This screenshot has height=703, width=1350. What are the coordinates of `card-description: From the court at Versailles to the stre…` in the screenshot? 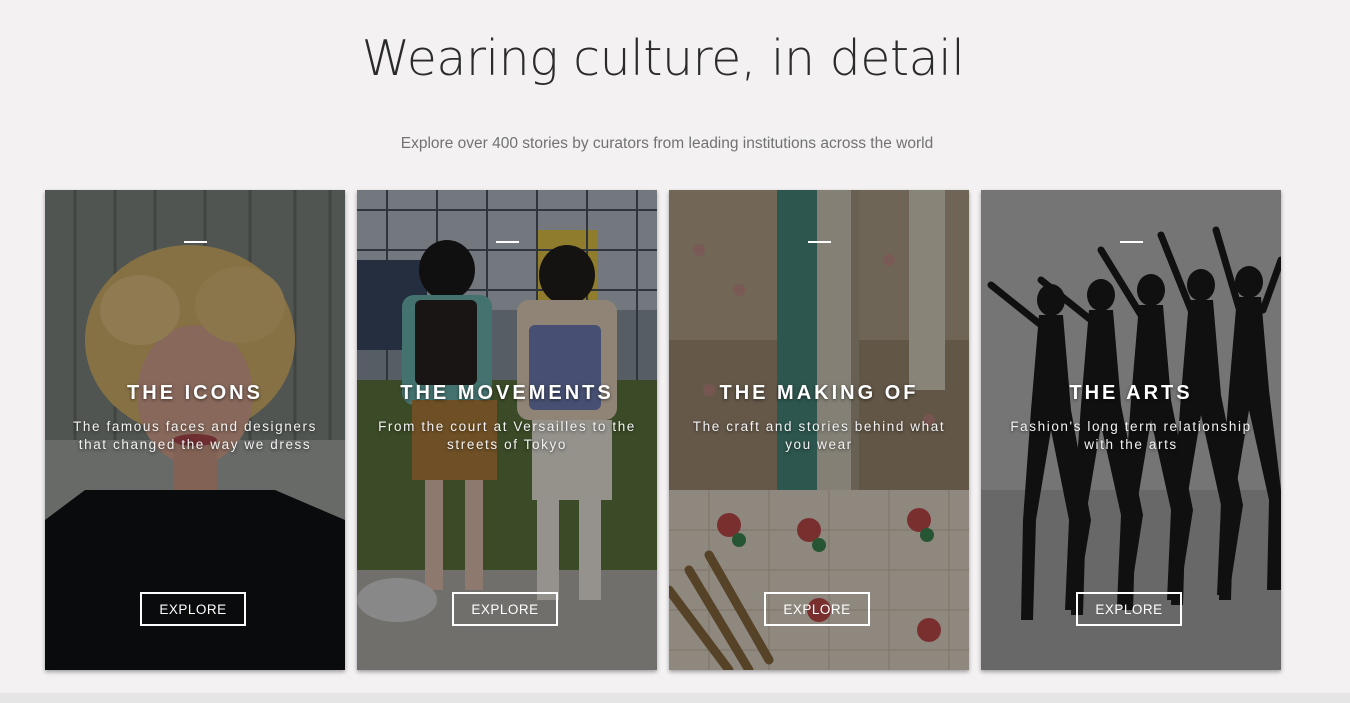 It's located at (507, 435).